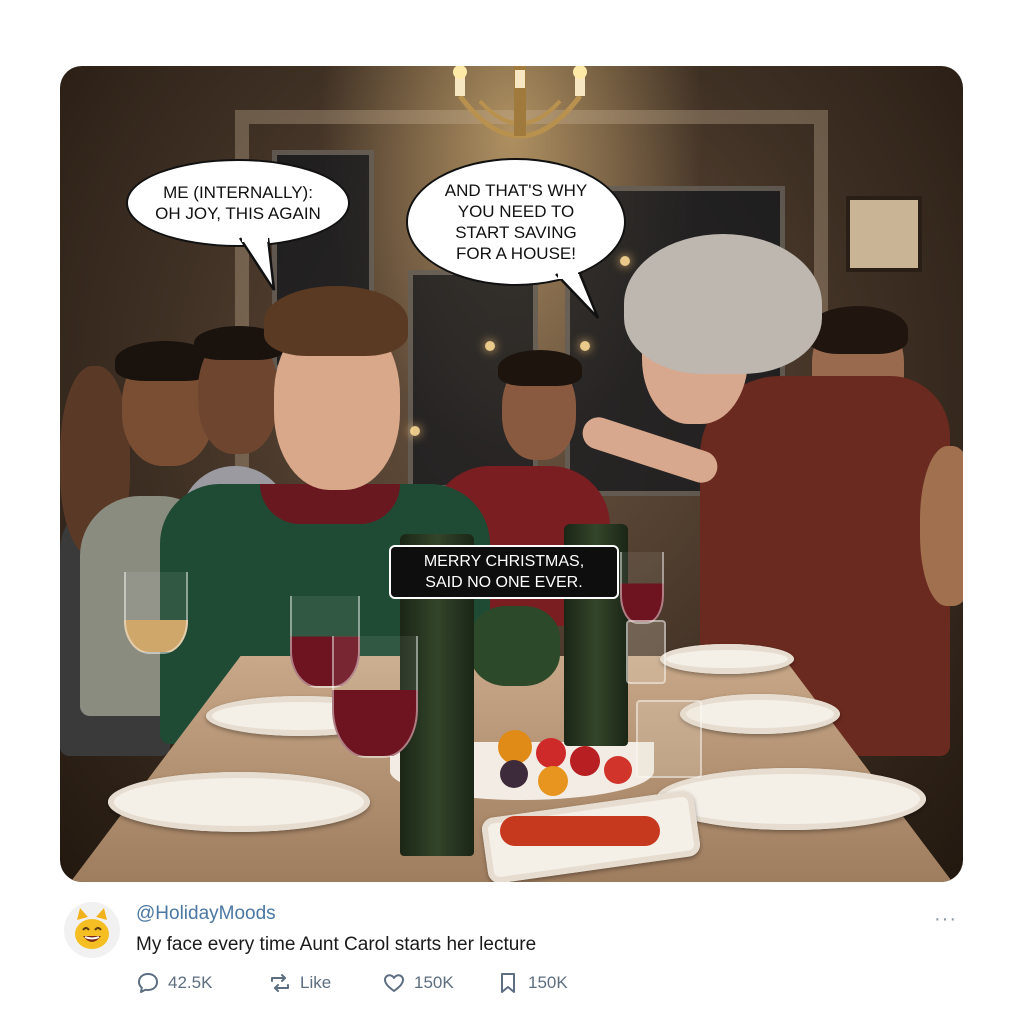  I want to click on caption-box: MERRY CHRISTMAS, SAID NO ONE EVER., so click(504, 572).